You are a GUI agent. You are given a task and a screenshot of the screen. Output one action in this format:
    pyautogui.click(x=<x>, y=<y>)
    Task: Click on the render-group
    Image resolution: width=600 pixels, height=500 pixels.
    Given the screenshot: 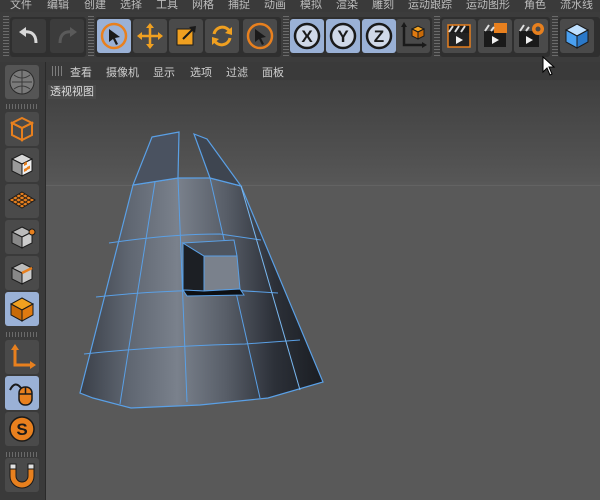 What is the action you would take?
    pyautogui.click(x=495, y=37)
    